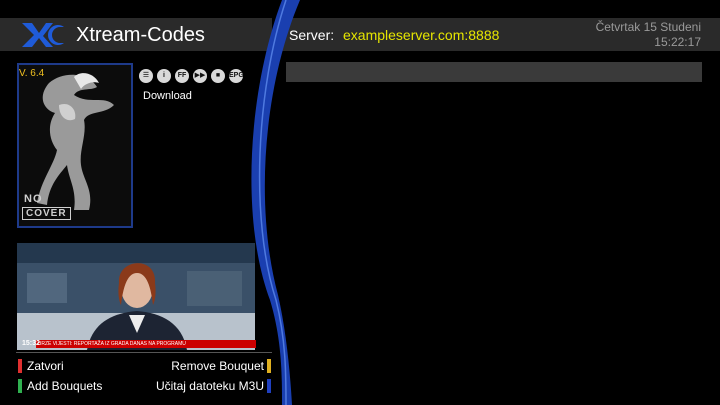 The height and width of the screenshot is (405, 720). What do you see at coordinates (140, 35) in the screenshot?
I see `app-title: Xtream-Codes` at bounding box center [140, 35].